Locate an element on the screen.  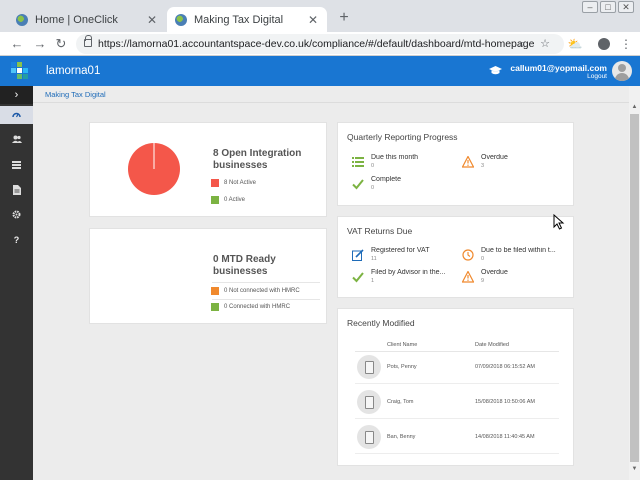
stat-due-to-be-filed: Due to be filed within t... 0 is located at coordinates (517, 258).